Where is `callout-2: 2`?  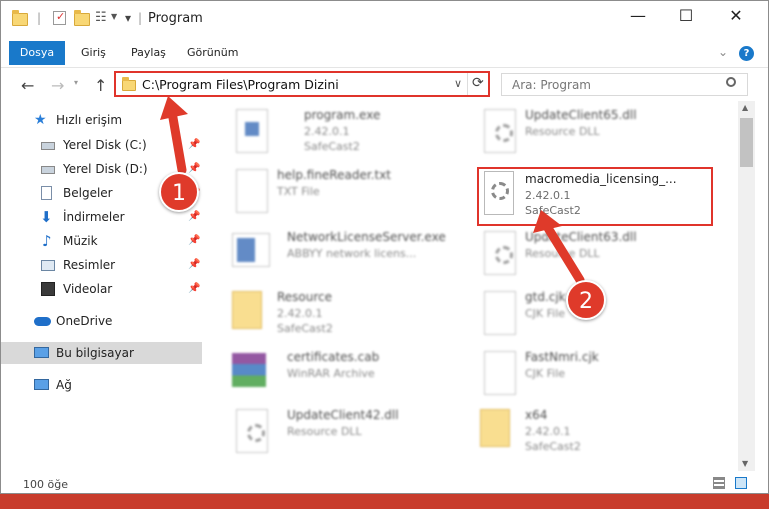
callout-2: 2 is located at coordinates (586, 300).